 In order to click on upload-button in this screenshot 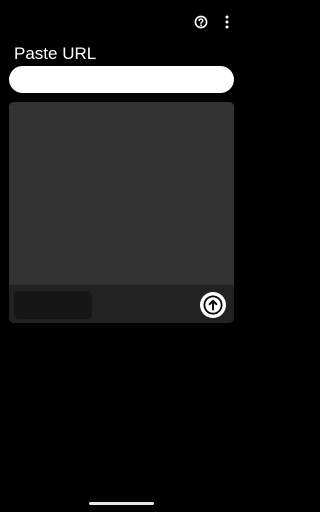, I will do `click(213, 305)`.